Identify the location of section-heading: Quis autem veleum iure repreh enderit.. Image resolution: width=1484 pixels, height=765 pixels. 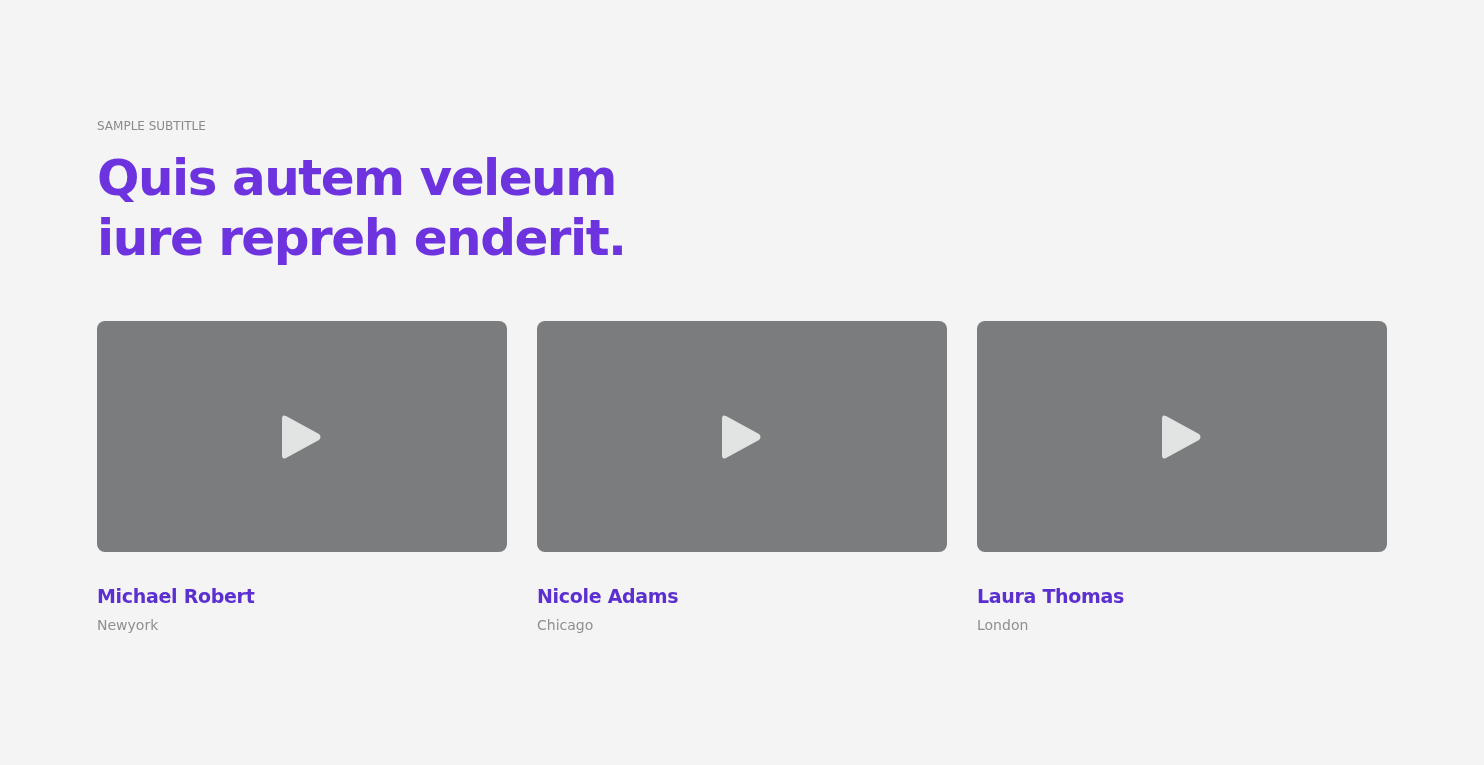
(362, 208).